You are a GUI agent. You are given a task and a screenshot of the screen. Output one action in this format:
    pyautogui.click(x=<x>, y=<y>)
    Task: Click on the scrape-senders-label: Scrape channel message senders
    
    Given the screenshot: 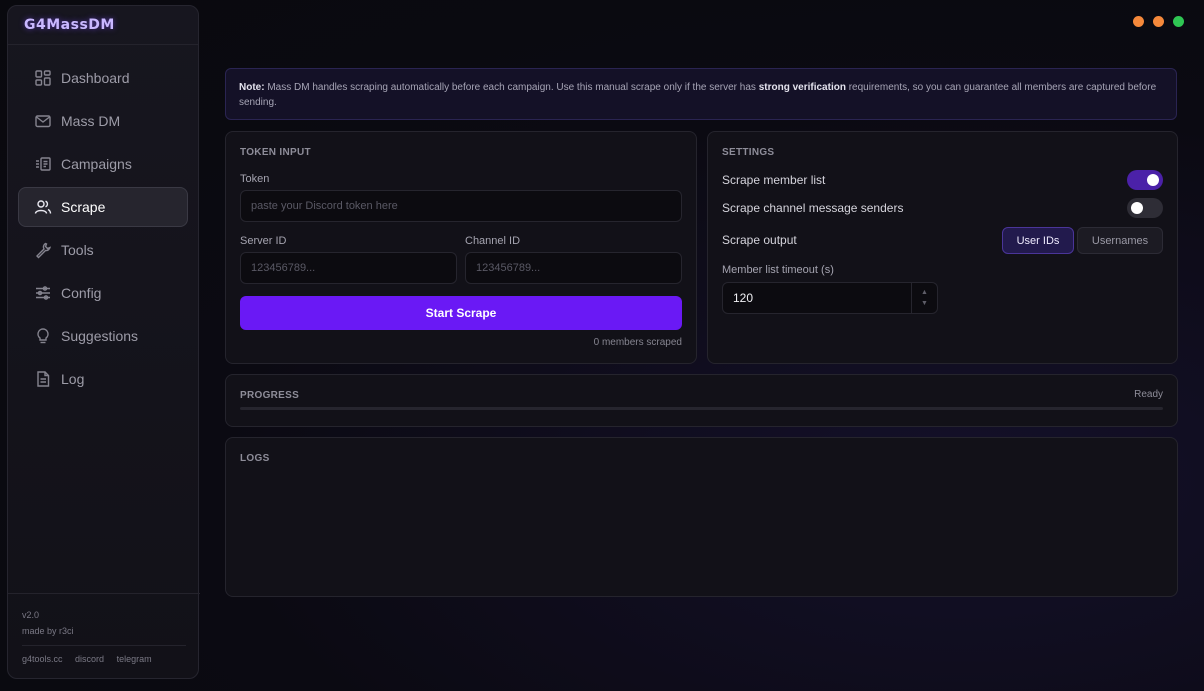 What is the action you would take?
    pyautogui.click(x=813, y=208)
    